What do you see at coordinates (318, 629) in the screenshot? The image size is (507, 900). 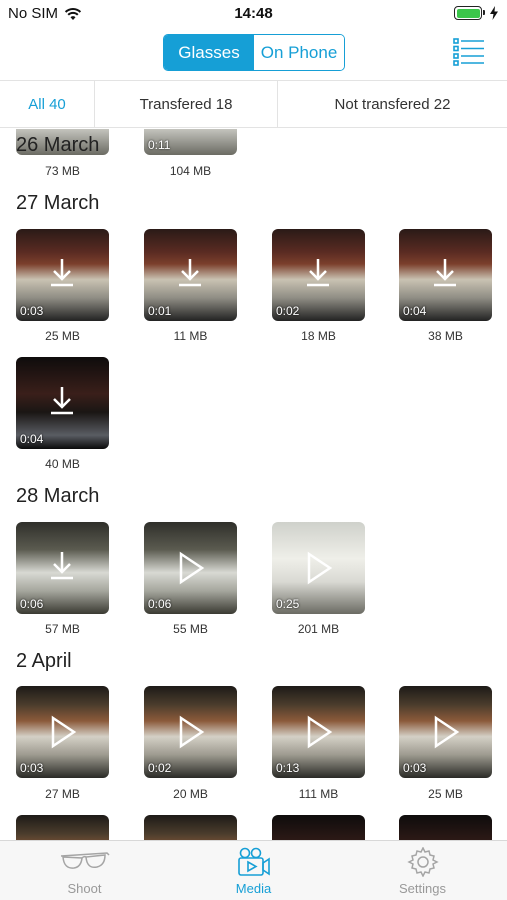 I see `file-size: 201 MB` at bounding box center [318, 629].